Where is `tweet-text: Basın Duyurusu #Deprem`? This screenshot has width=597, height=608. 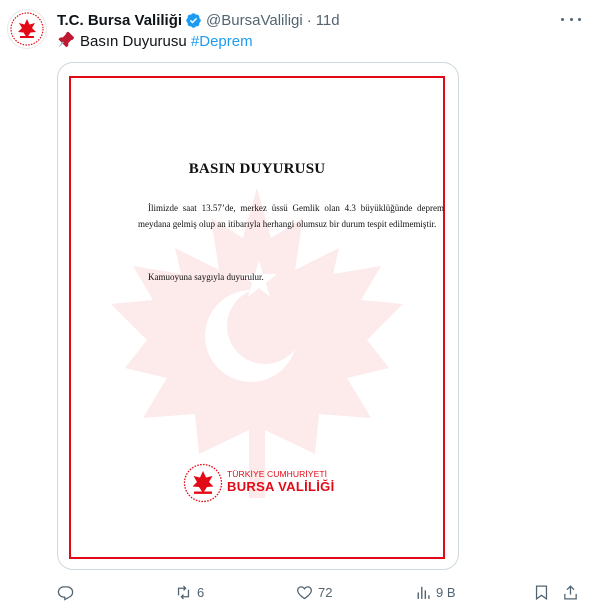 tweet-text: Basın Duyurusu #Deprem is located at coordinates (155, 41).